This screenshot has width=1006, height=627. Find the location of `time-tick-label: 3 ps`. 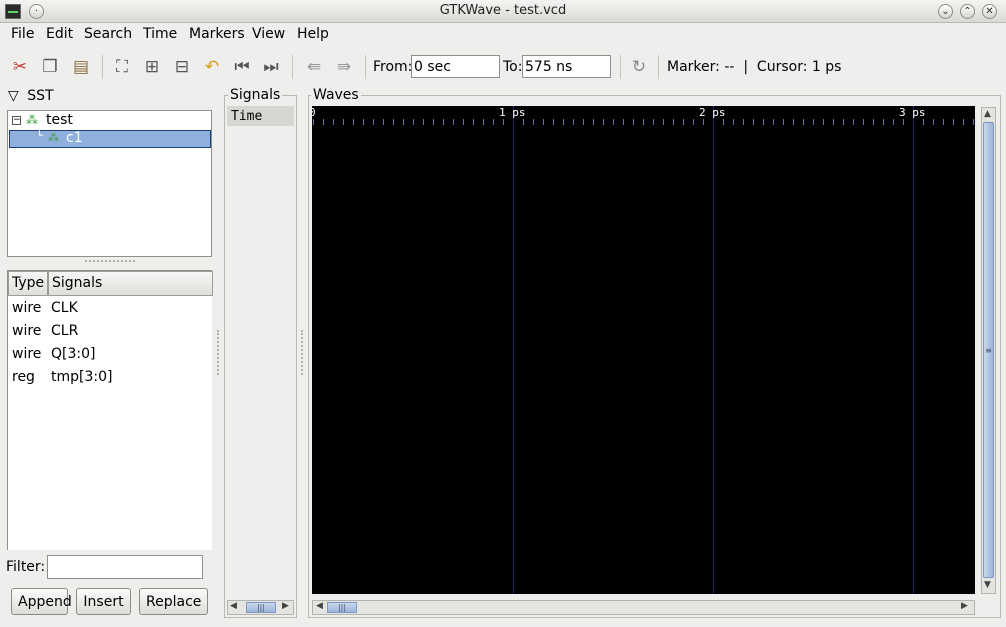

time-tick-label: 3 ps is located at coordinates (912, 112).